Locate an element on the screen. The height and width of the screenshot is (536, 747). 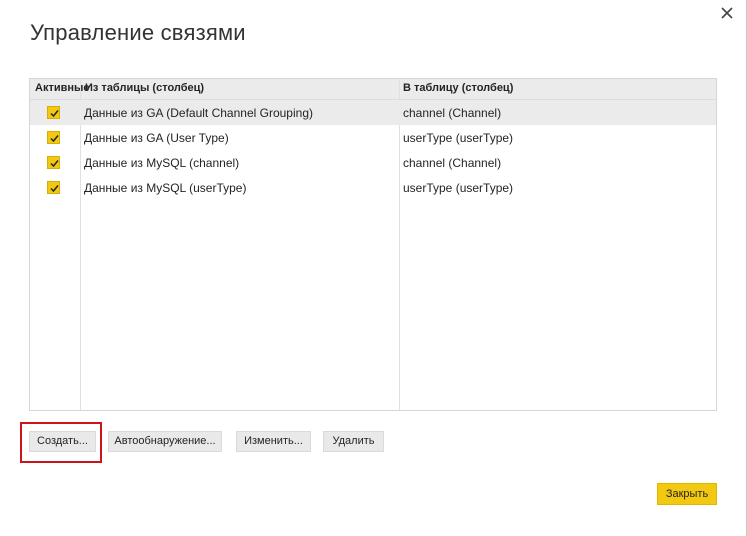
column-header-to: В таблицу (столбец) is located at coordinates (458, 88).